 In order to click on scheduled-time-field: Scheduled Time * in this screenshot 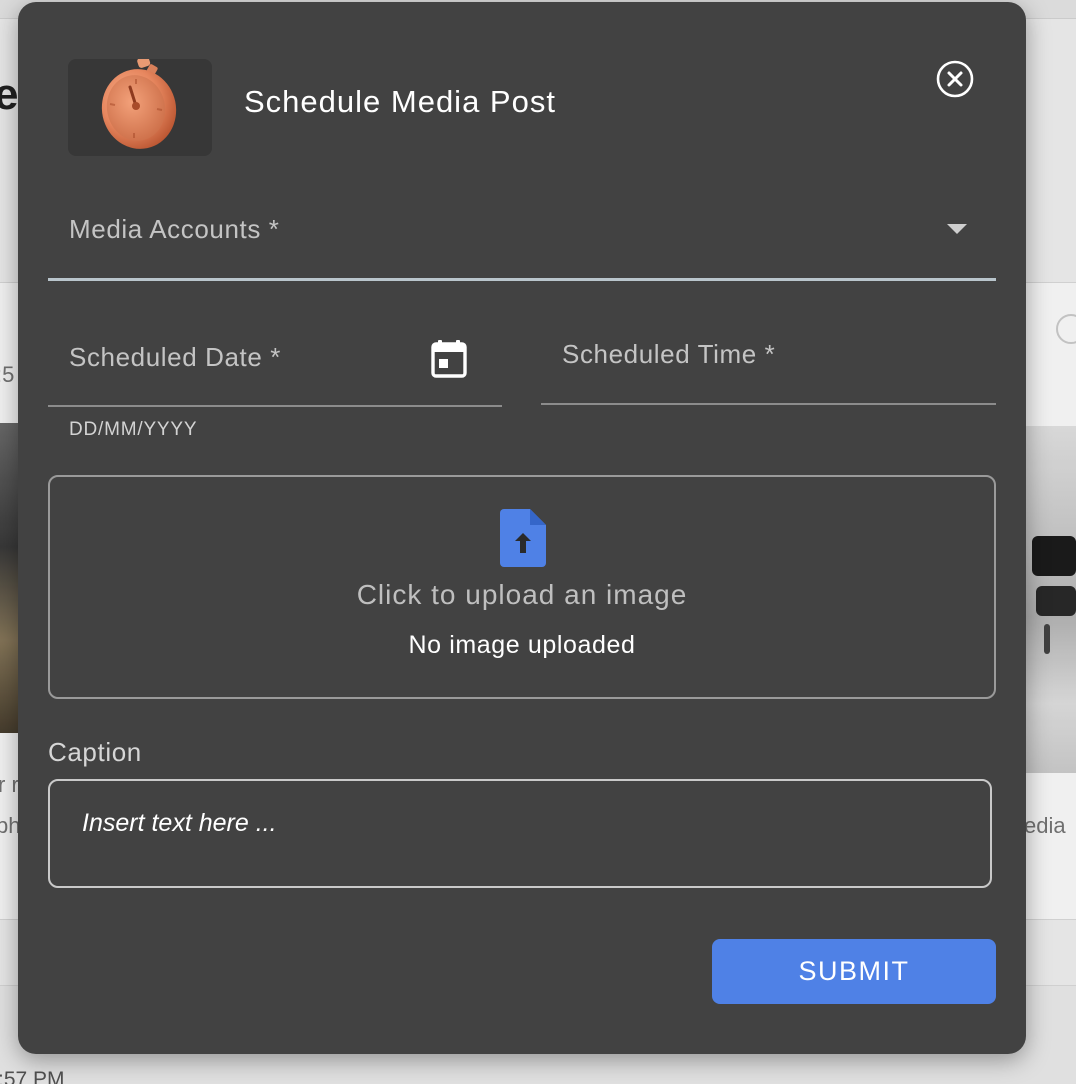, I will do `click(768, 358)`.